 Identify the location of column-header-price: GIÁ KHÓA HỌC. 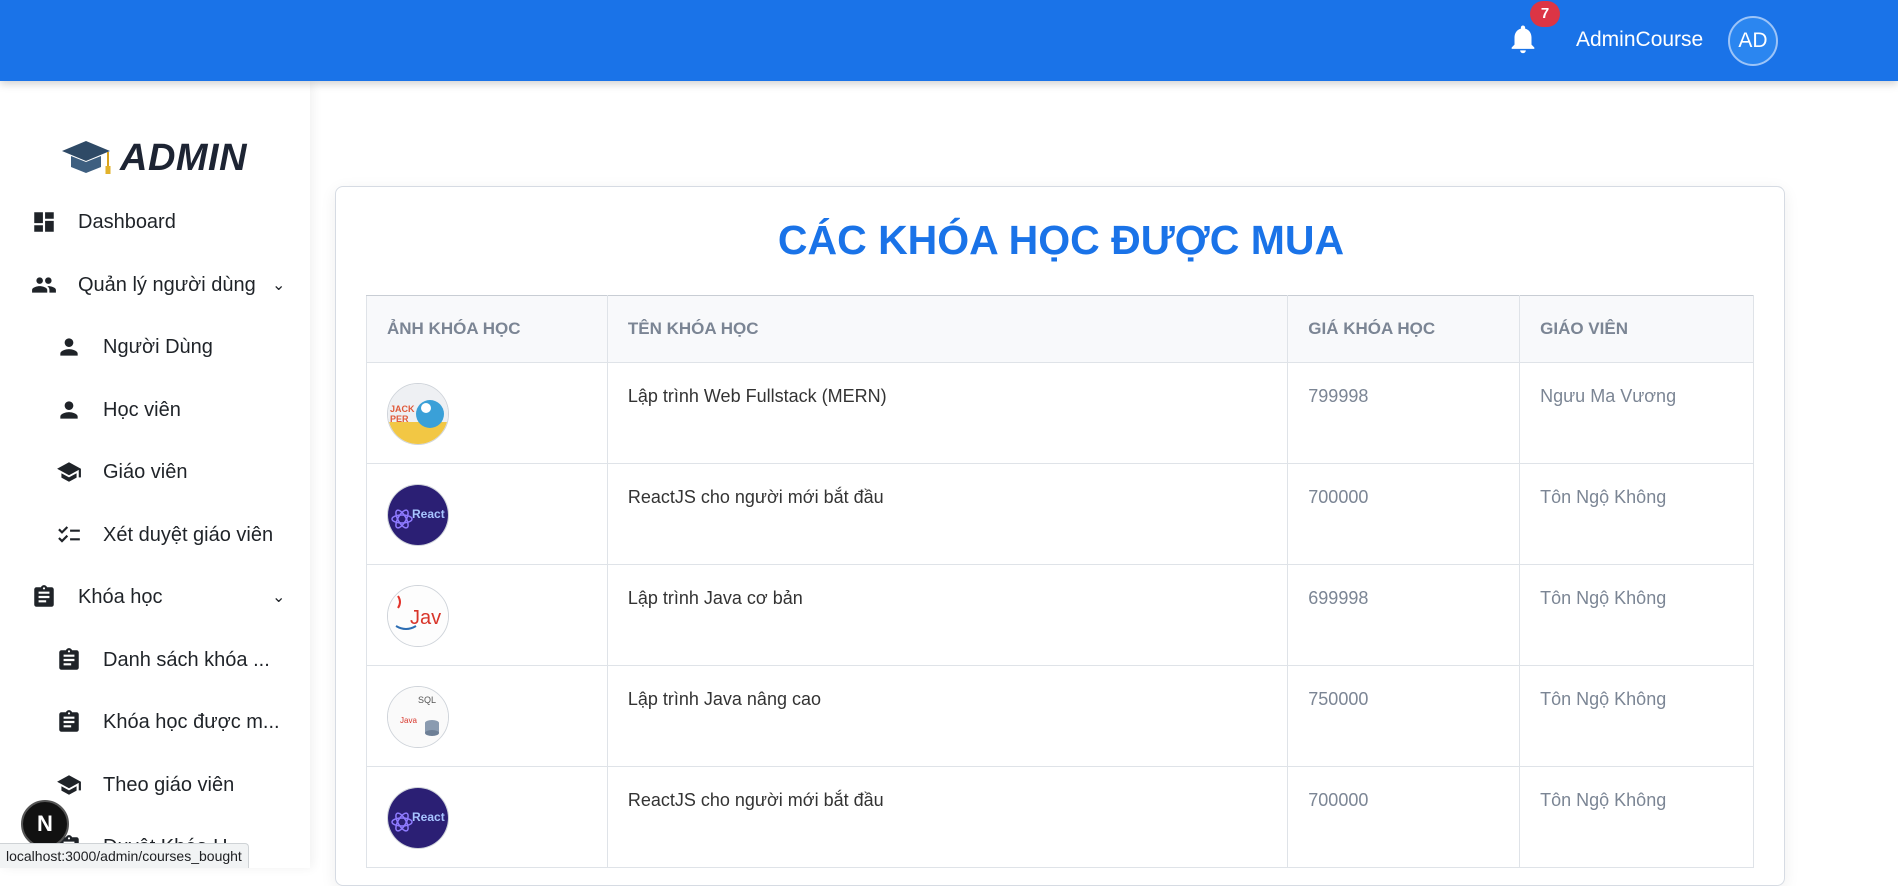
(1404, 329).